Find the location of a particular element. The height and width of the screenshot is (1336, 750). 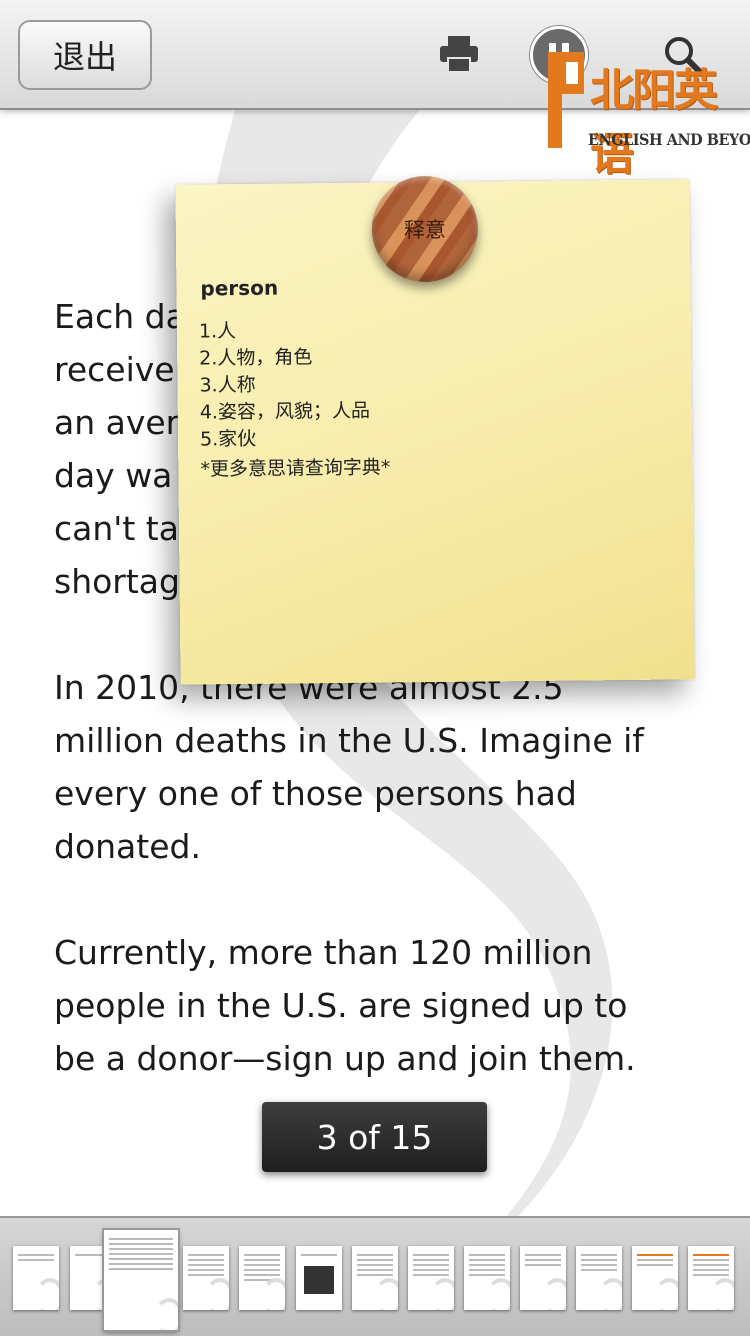

note-word: person is located at coordinates (239, 288).